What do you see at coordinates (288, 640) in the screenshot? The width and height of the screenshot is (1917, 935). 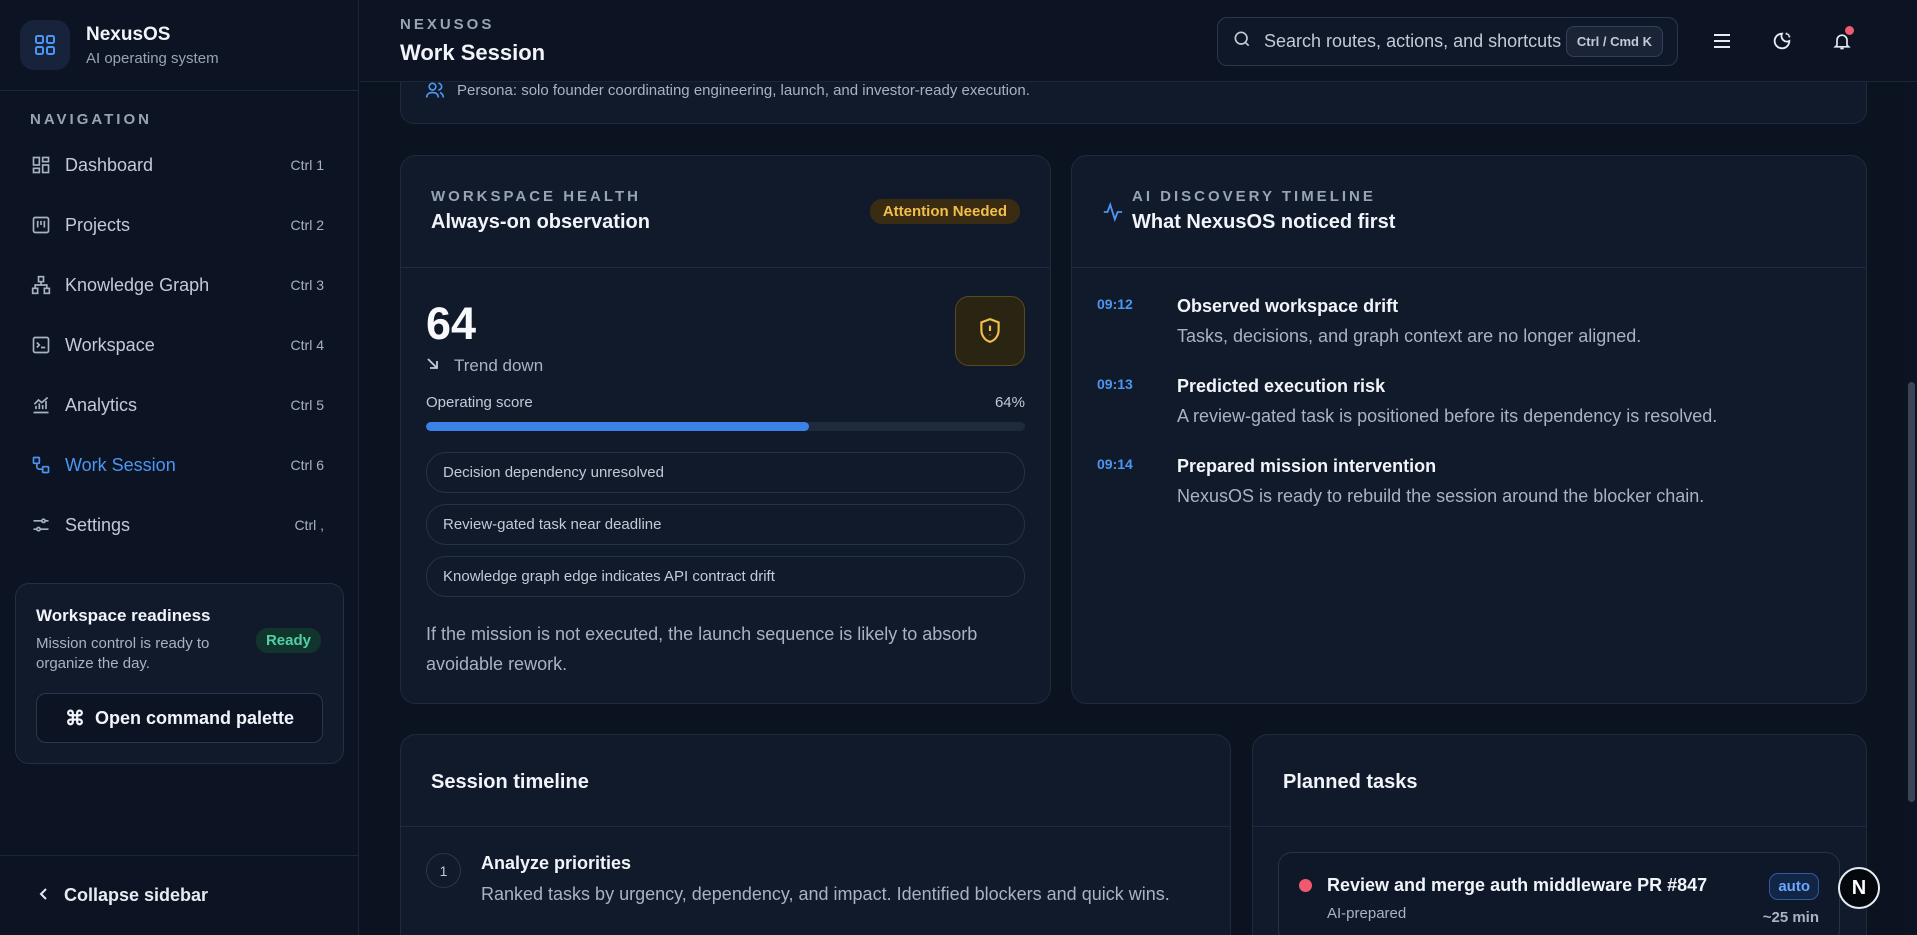 I see `status-badge: Ready` at bounding box center [288, 640].